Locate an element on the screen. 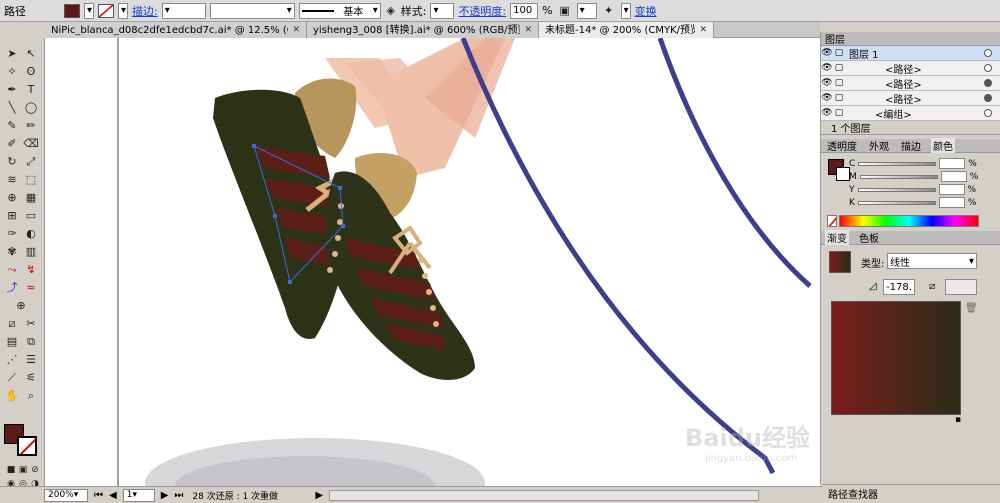 The image size is (1000, 503). live-paint-tool-icon: ⋰ is located at coordinates (12, 360).